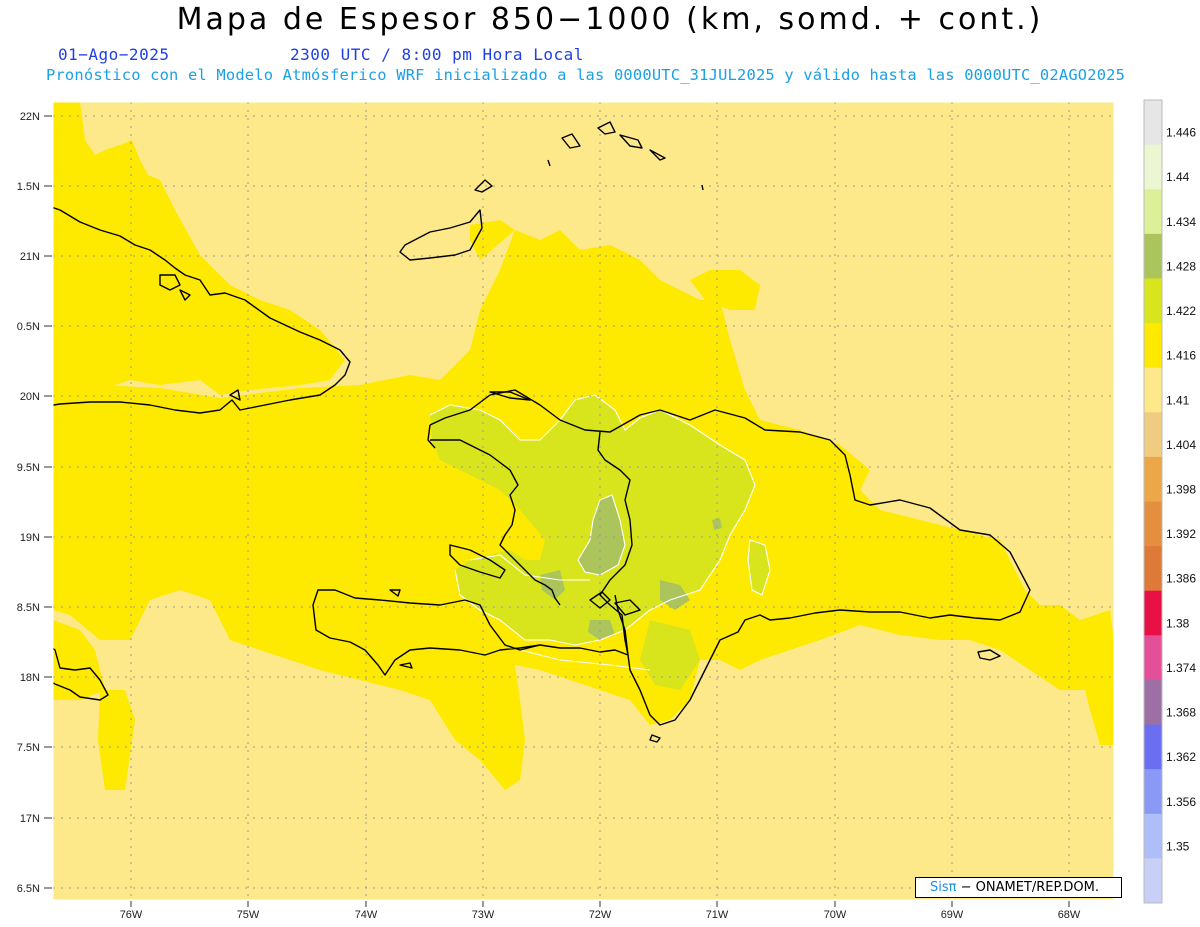 This screenshot has height=927, width=1200. I want to click on credit-box: Sisπ − ONAMET/REP.DOM., so click(1018, 887).